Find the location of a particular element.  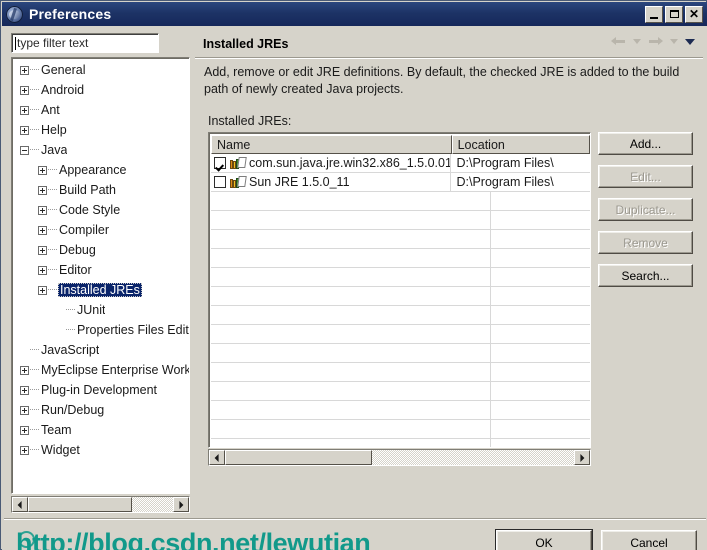

sidebar-item-junit: JUnit is located at coordinates (101, 310).